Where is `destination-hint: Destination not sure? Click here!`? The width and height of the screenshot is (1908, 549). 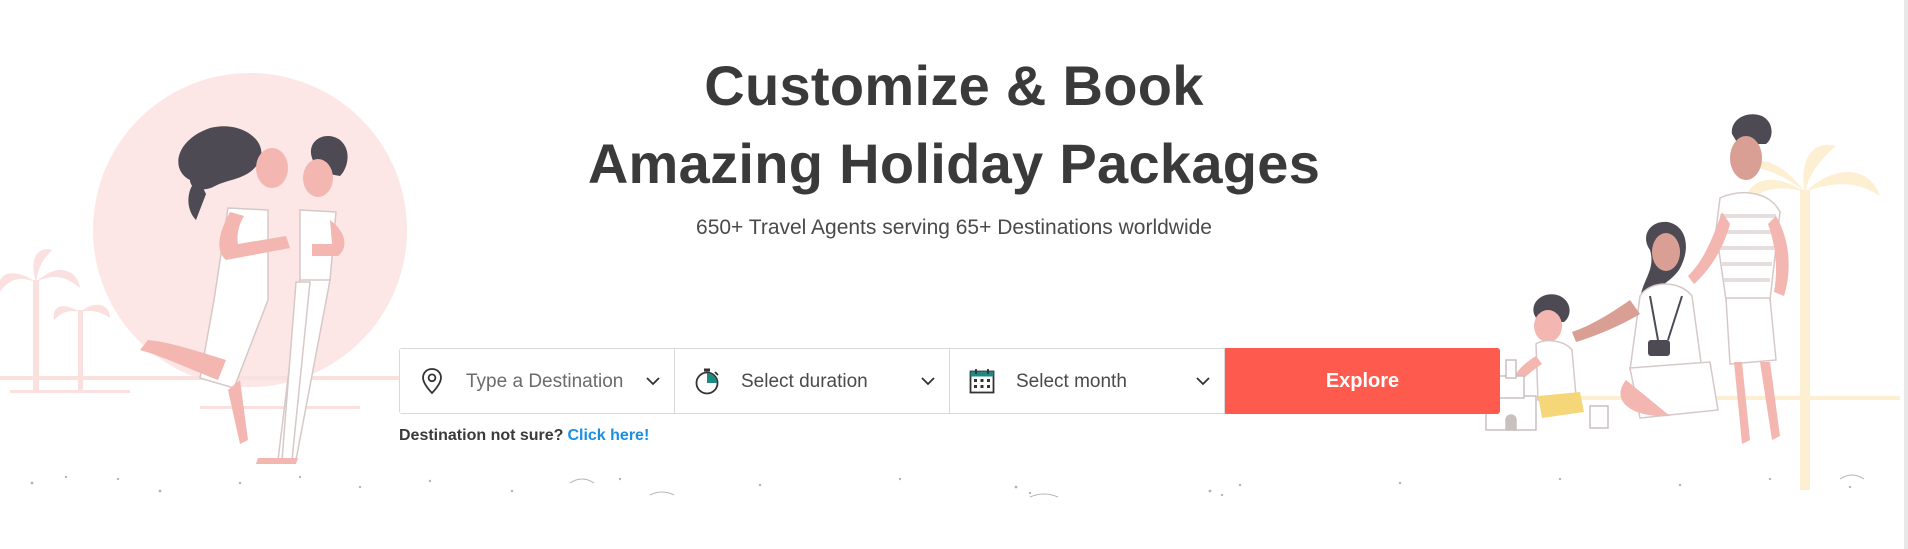 destination-hint: Destination not sure? Click here! is located at coordinates (524, 436).